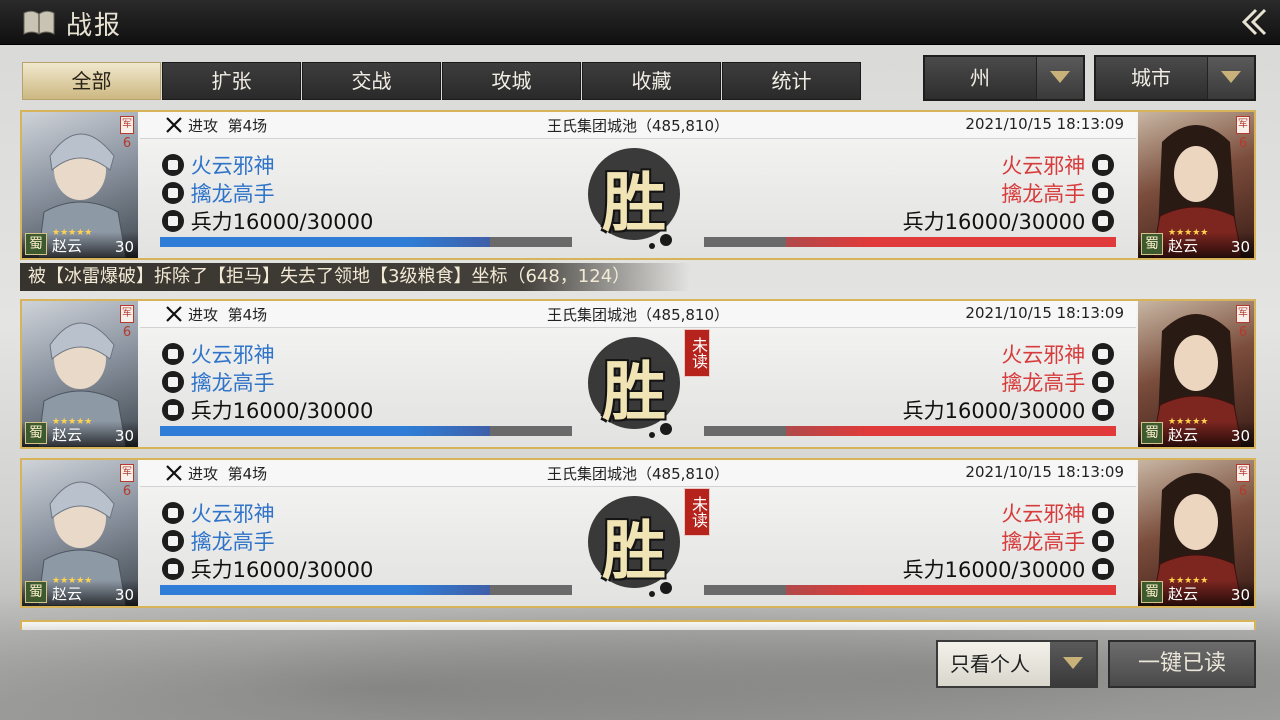 The image size is (1280, 720). I want to click on tab-favorites: 收藏, so click(651, 81).